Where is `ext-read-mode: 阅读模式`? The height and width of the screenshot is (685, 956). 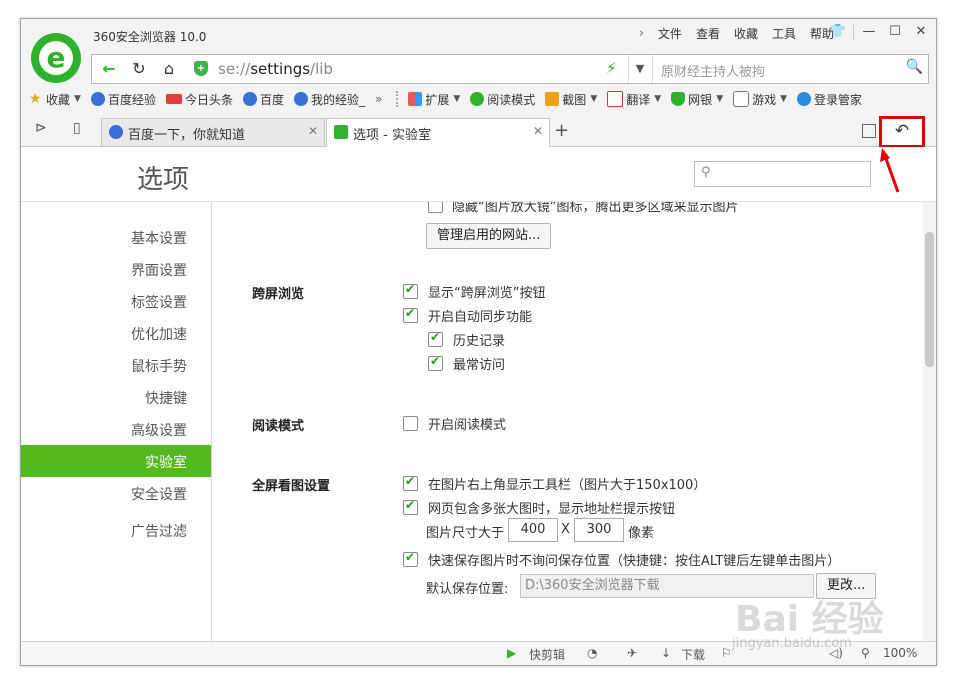 ext-read-mode: 阅读模式 is located at coordinates (502, 99).